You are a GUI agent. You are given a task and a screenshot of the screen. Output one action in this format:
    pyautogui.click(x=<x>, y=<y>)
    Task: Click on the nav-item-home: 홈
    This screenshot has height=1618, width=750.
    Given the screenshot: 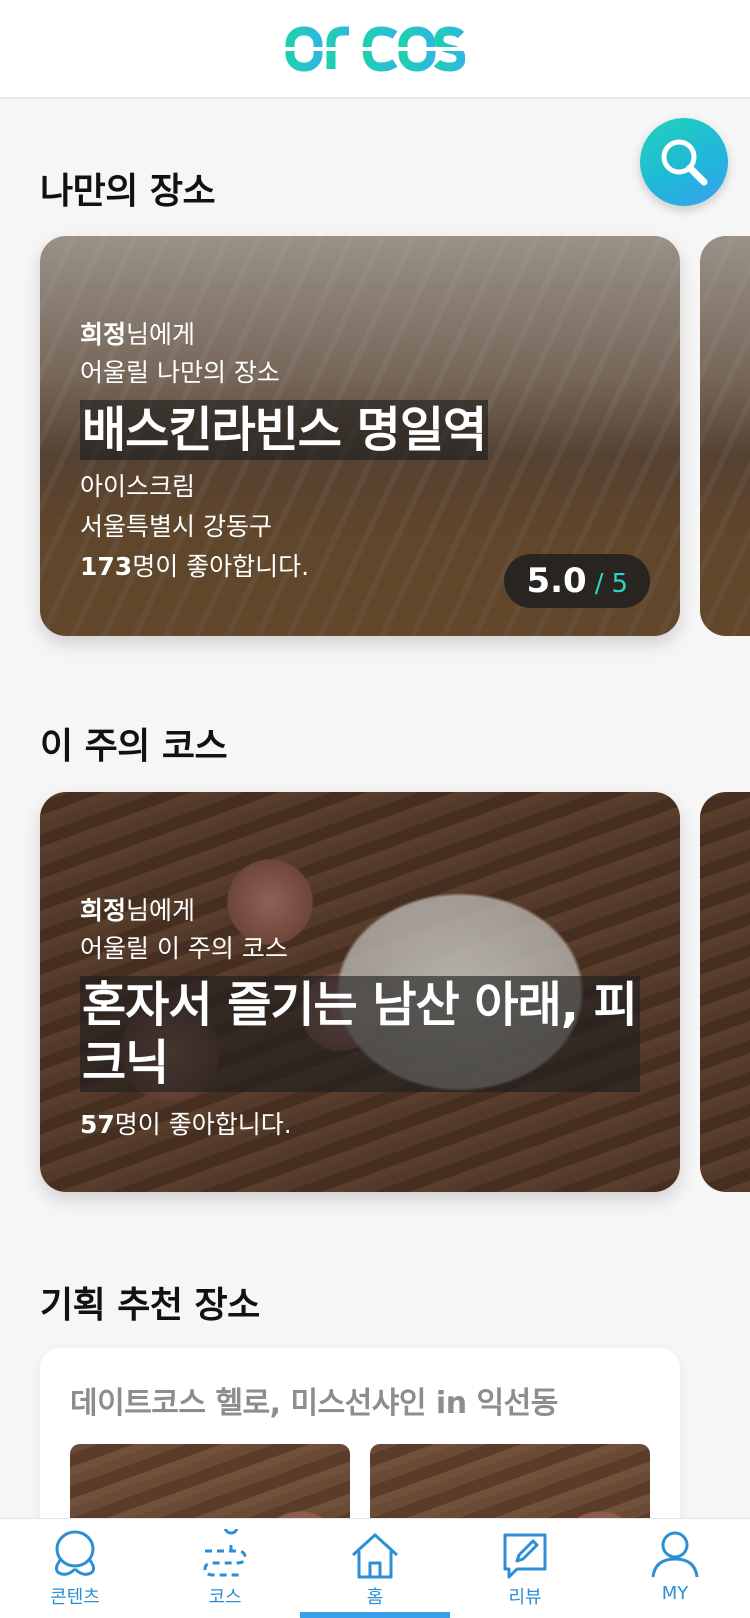 What is the action you would take?
    pyautogui.click(x=375, y=1568)
    